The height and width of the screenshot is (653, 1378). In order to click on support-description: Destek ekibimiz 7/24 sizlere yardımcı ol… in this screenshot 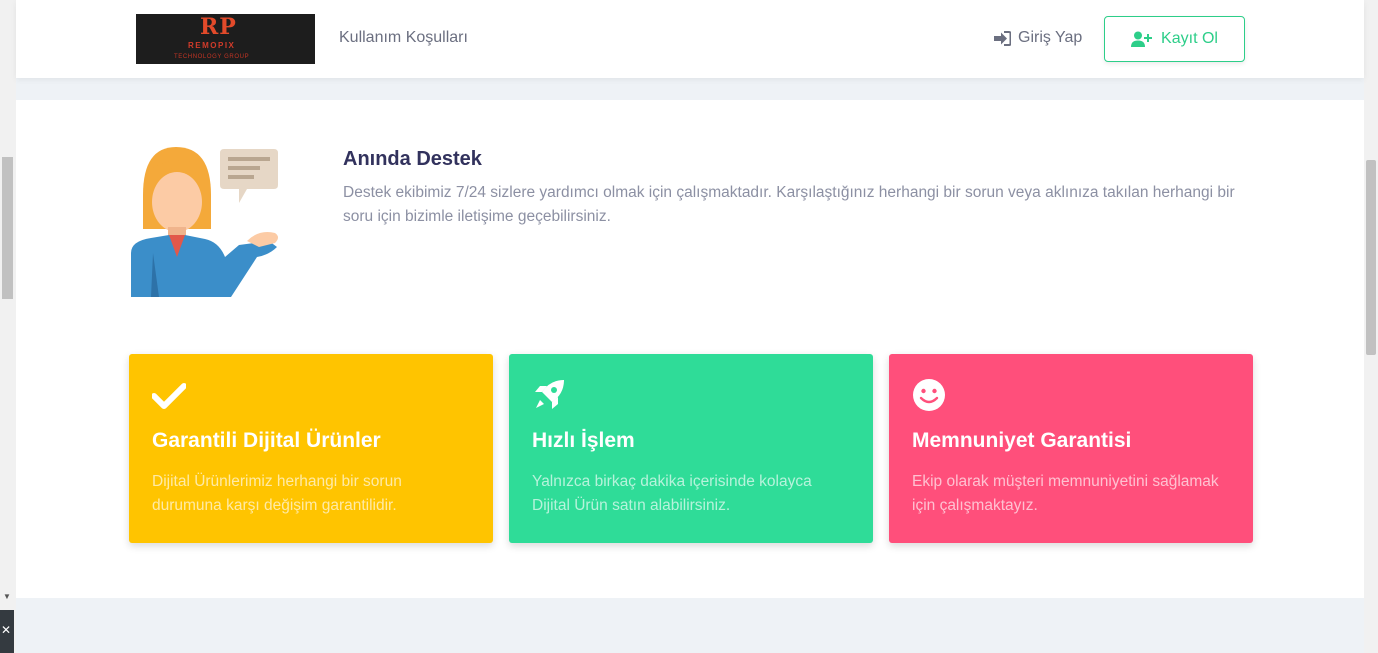, I will do `click(789, 204)`.